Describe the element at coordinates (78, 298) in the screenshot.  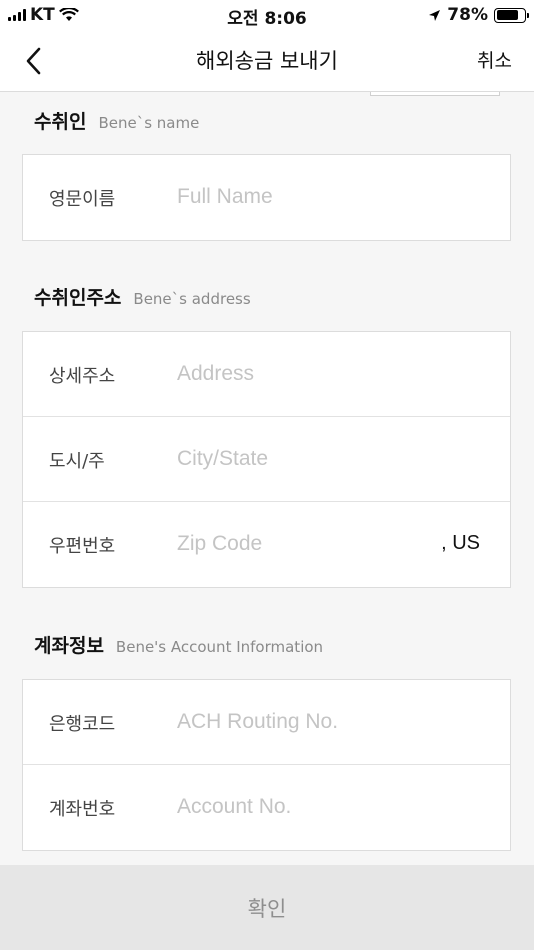
I see `section-title: 수취인주소` at that location.